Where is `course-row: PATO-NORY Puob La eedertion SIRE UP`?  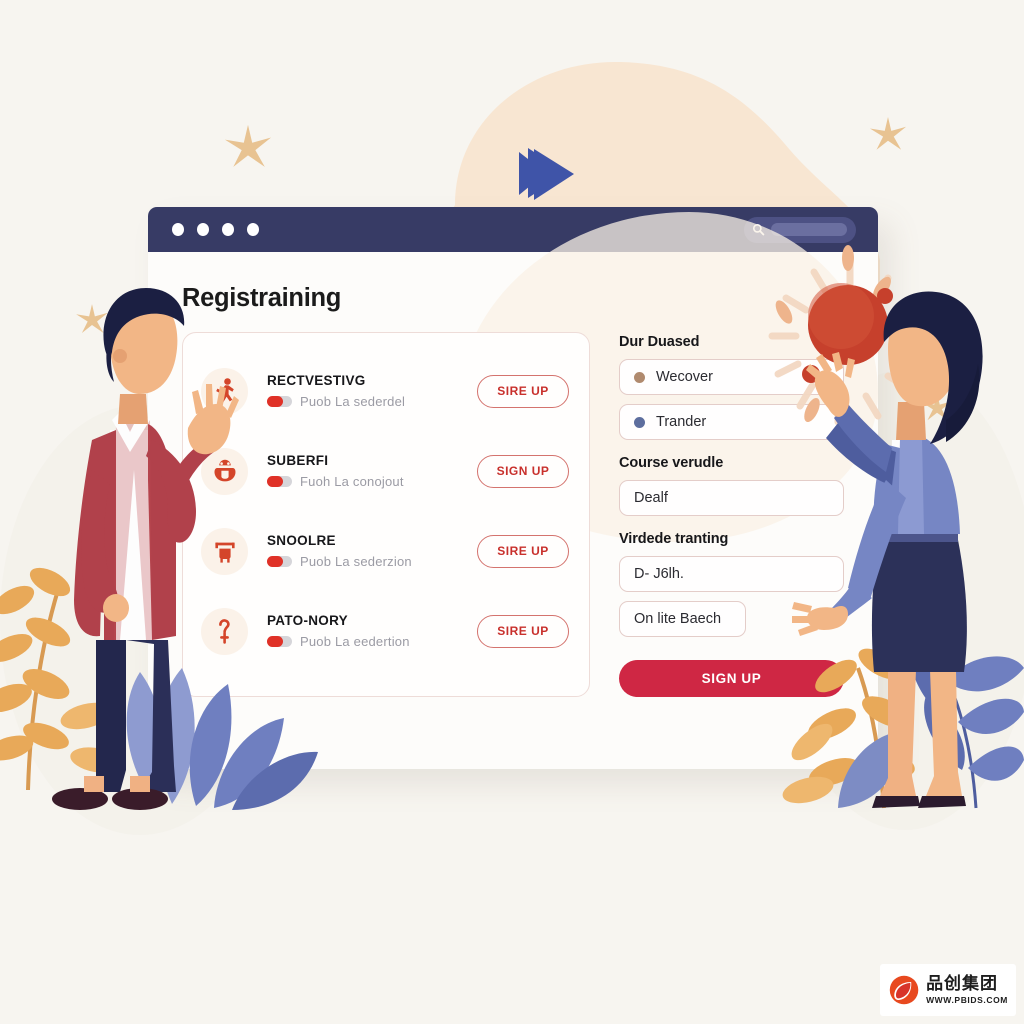
course-row: PATO-NORY Puob La eedertion SIRE UP is located at coordinates (385, 631).